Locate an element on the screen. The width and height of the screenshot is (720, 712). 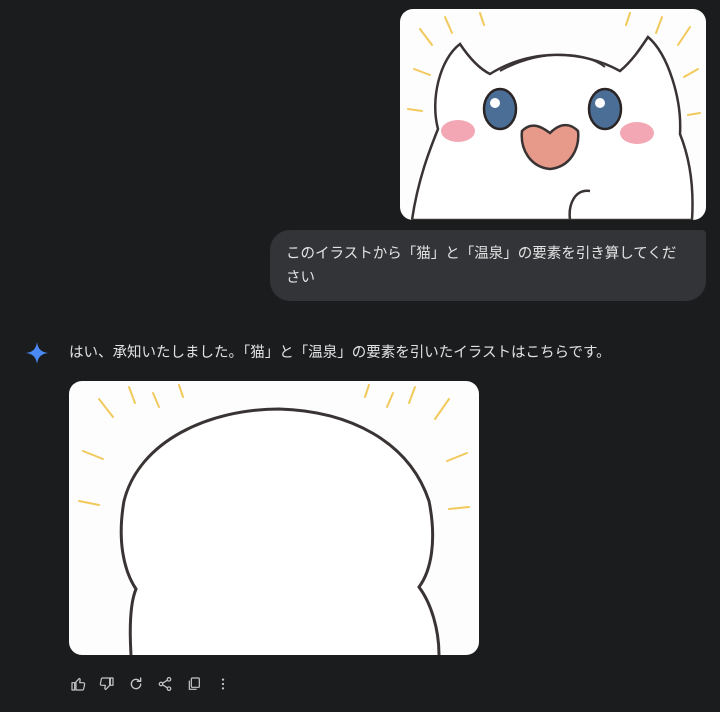
user-message-bubble: このイラストから「猫」と「温泉」の要素を引き算してください is located at coordinates (488, 265).